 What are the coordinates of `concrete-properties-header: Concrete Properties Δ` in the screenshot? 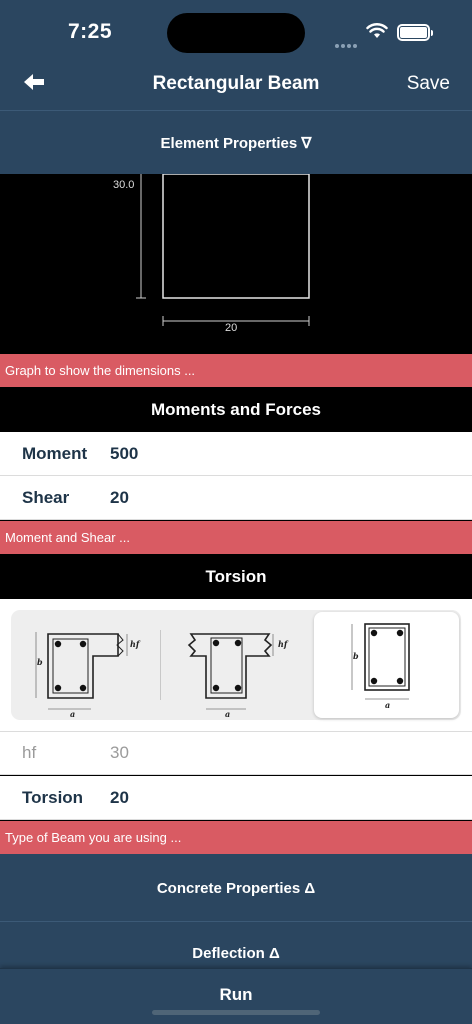 It's located at (236, 888).